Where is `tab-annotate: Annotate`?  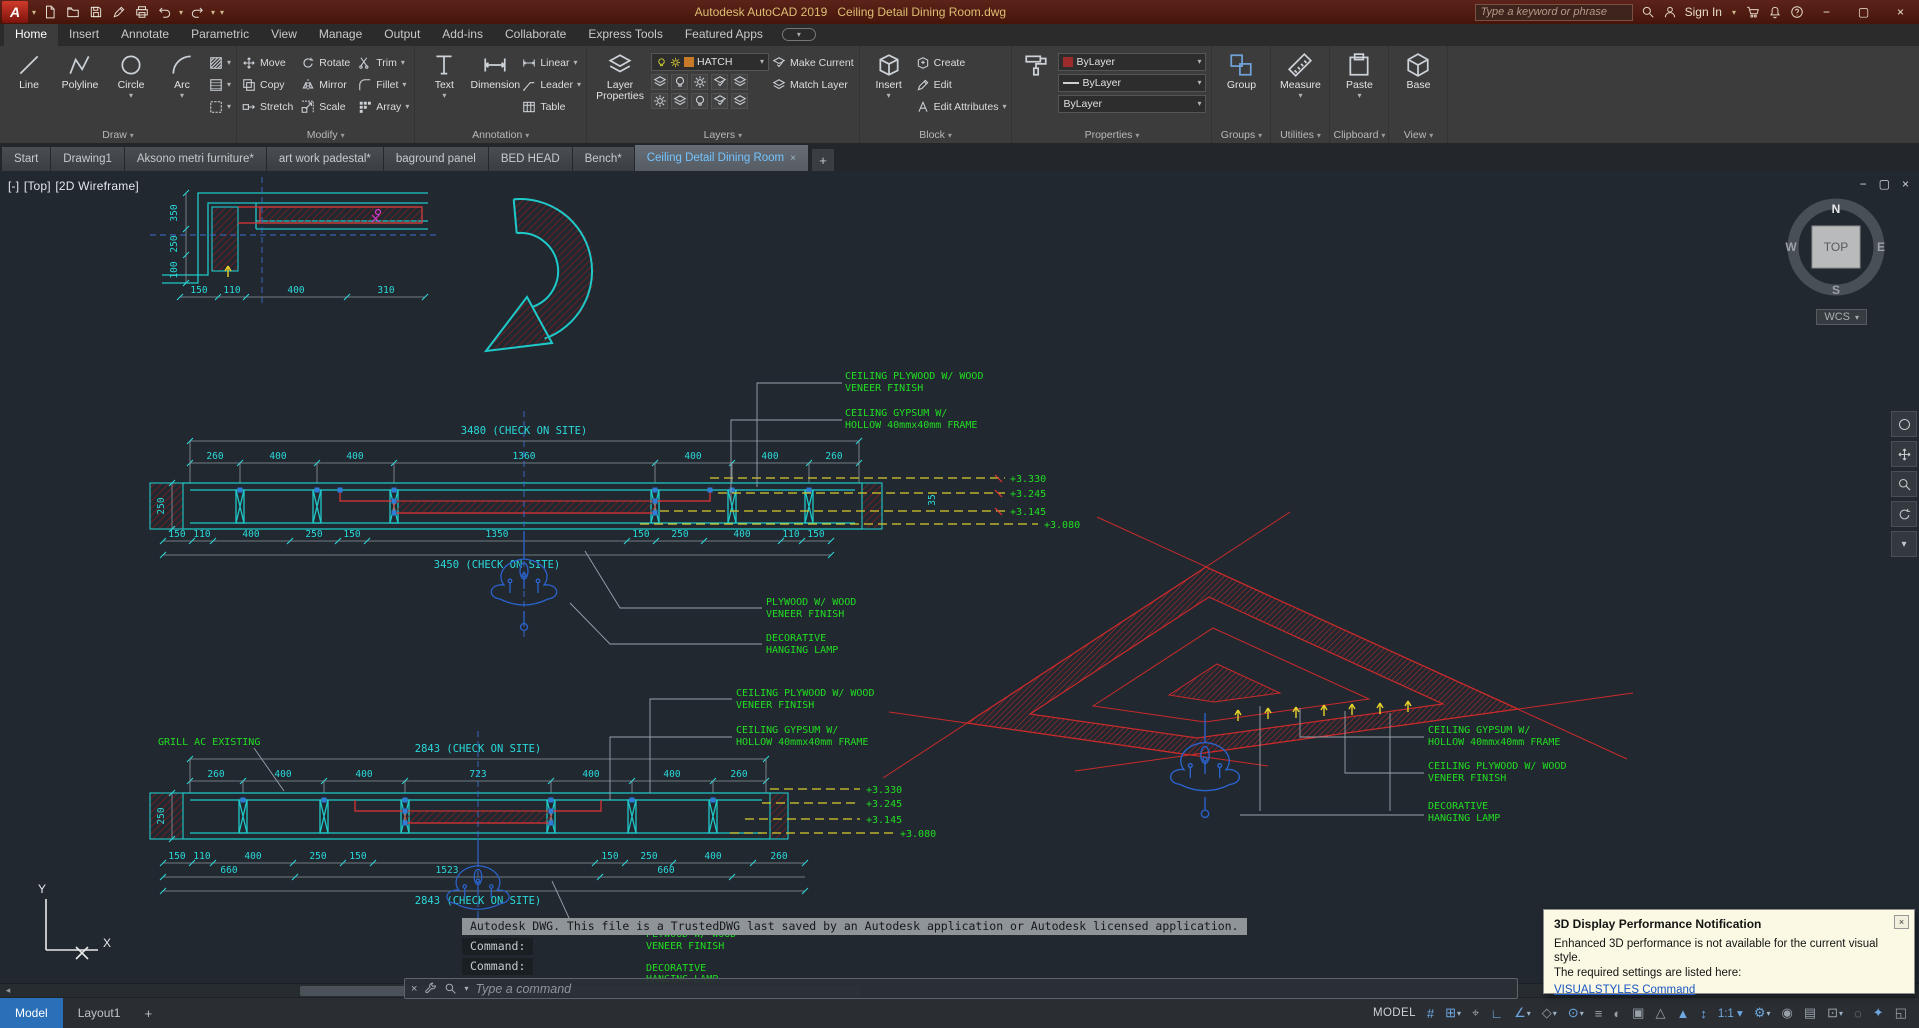 tab-annotate: Annotate is located at coordinates (145, 35).